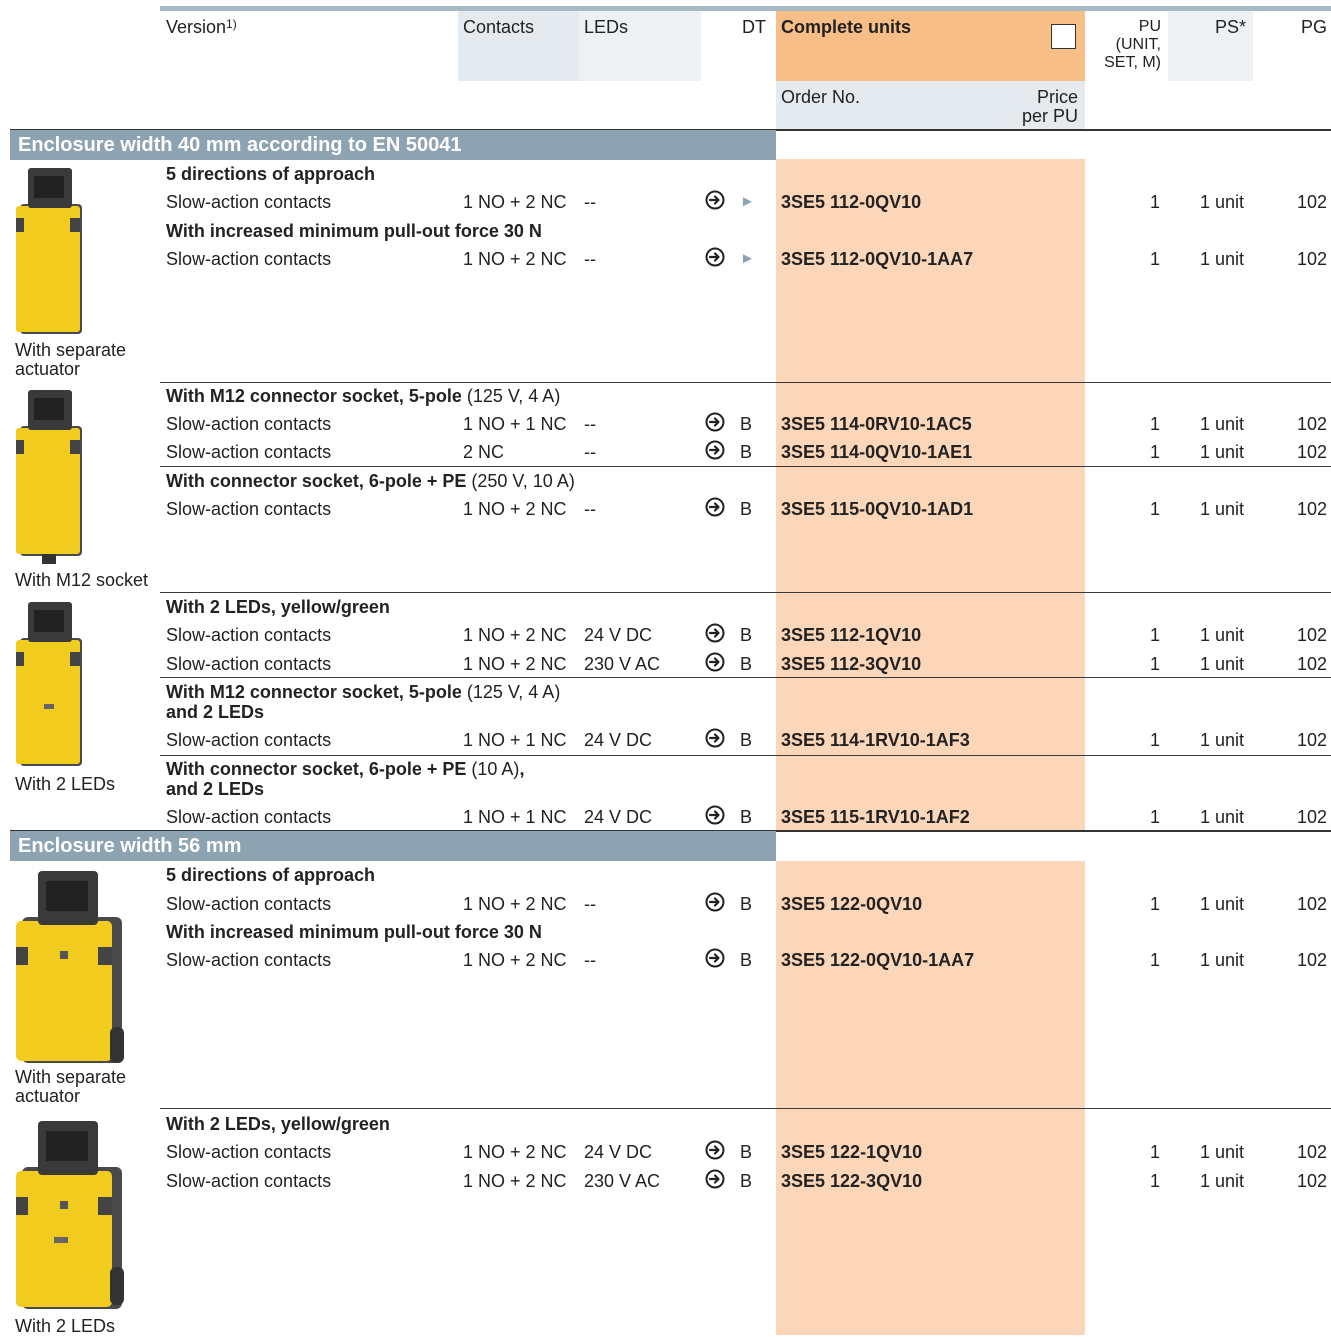  Describe the element at coordinates (606, 27) in the screenshot. I see `header-leds: LEDs` at that location.